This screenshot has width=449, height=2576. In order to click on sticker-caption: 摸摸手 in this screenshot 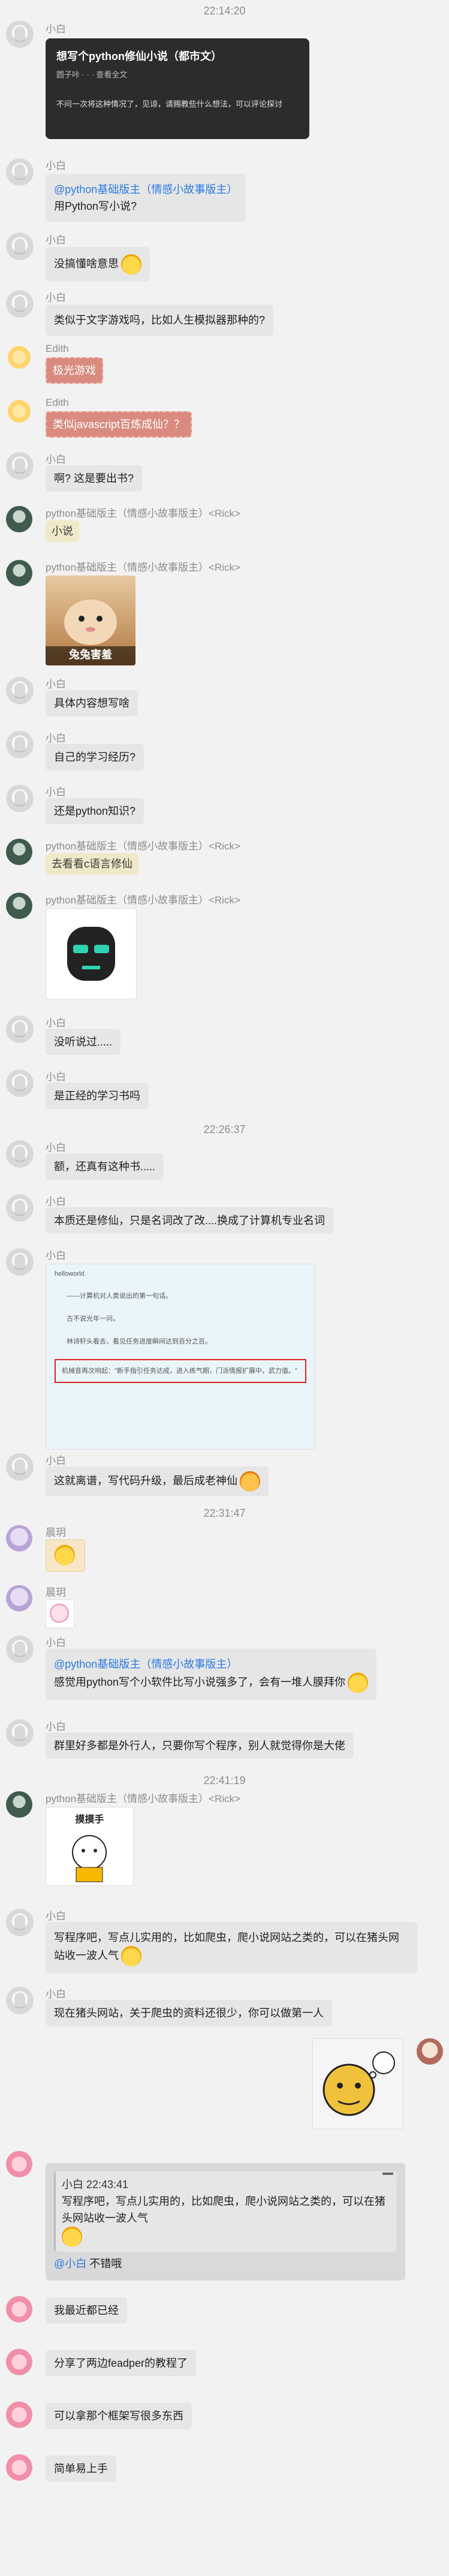, I will do `click(89, 1820)`.